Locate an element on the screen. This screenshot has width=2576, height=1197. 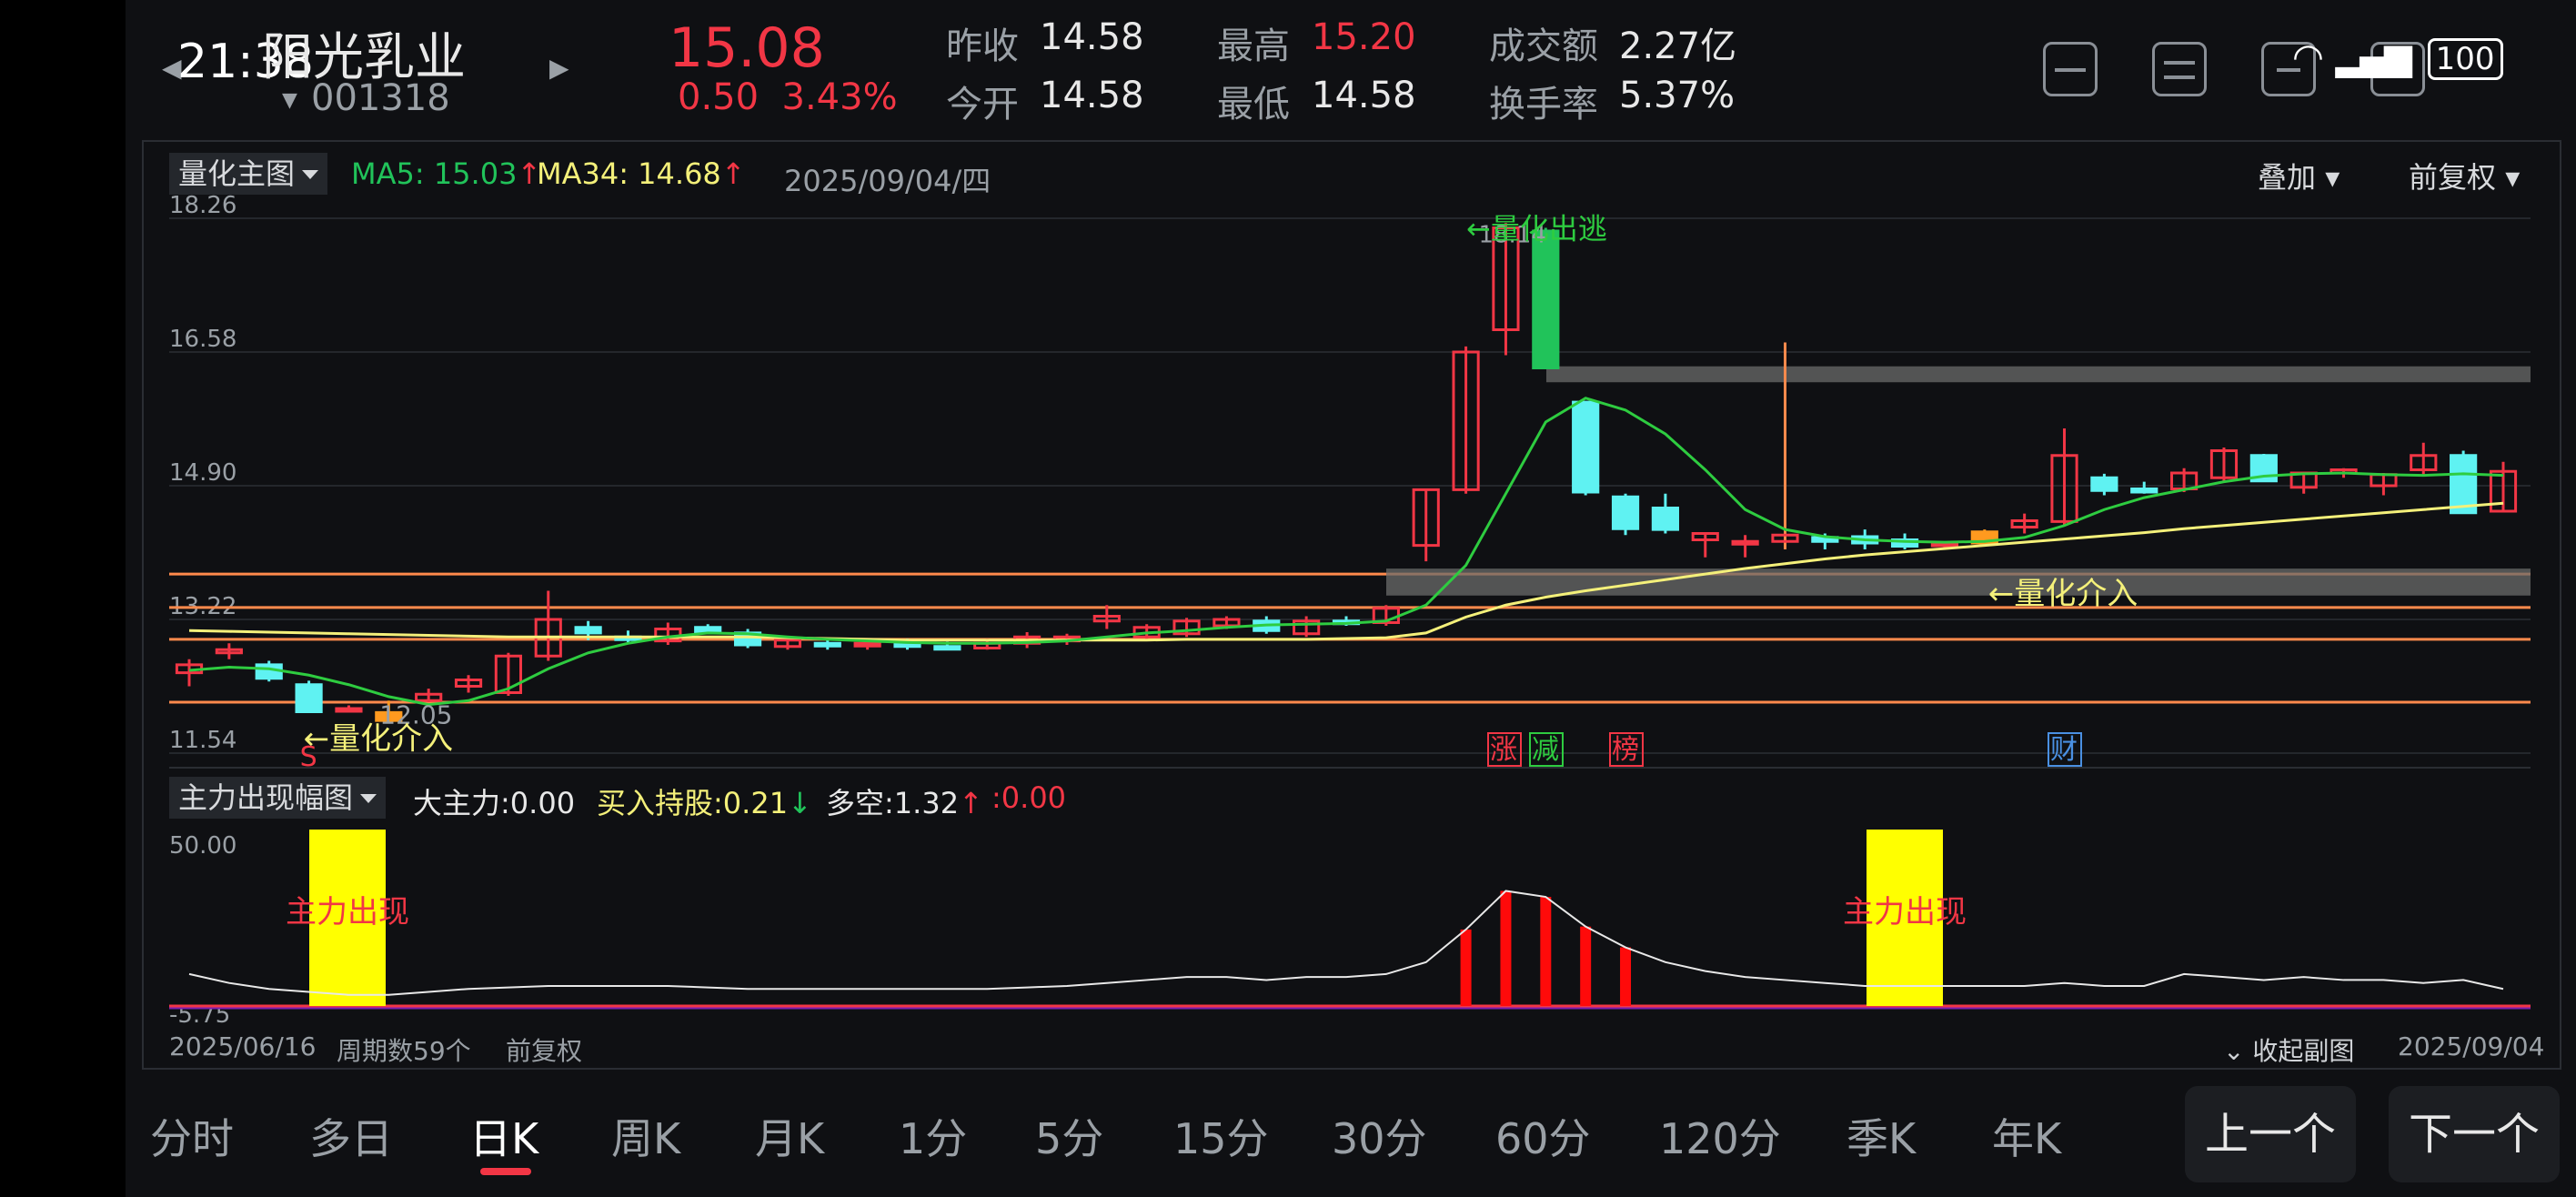
chevron-down-icon: ⌄ is located at coordinates (2238, 1051).